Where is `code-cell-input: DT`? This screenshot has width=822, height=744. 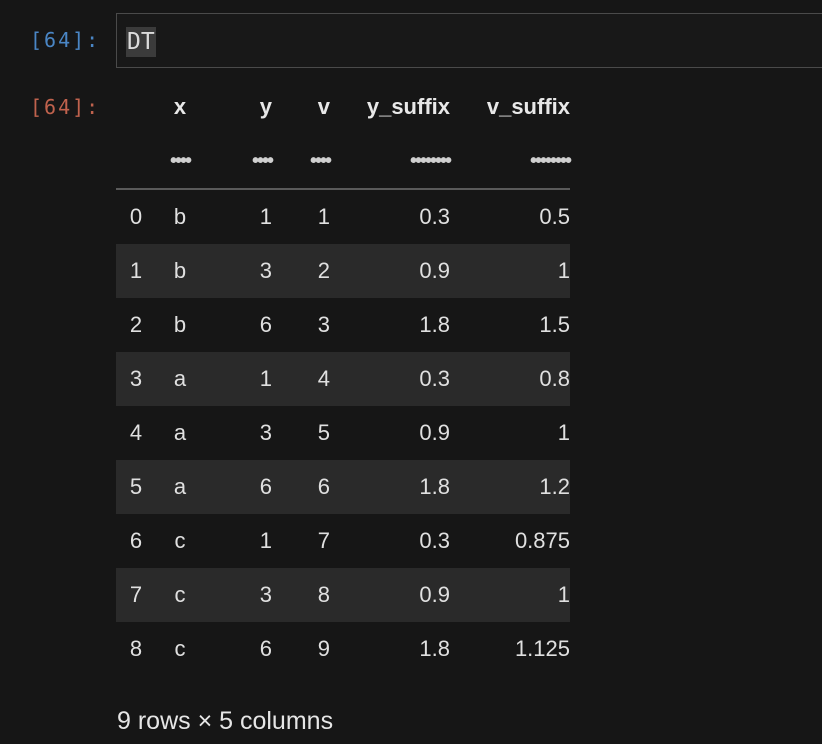
code-cell-input: DT is located at coordinates (469, 40).